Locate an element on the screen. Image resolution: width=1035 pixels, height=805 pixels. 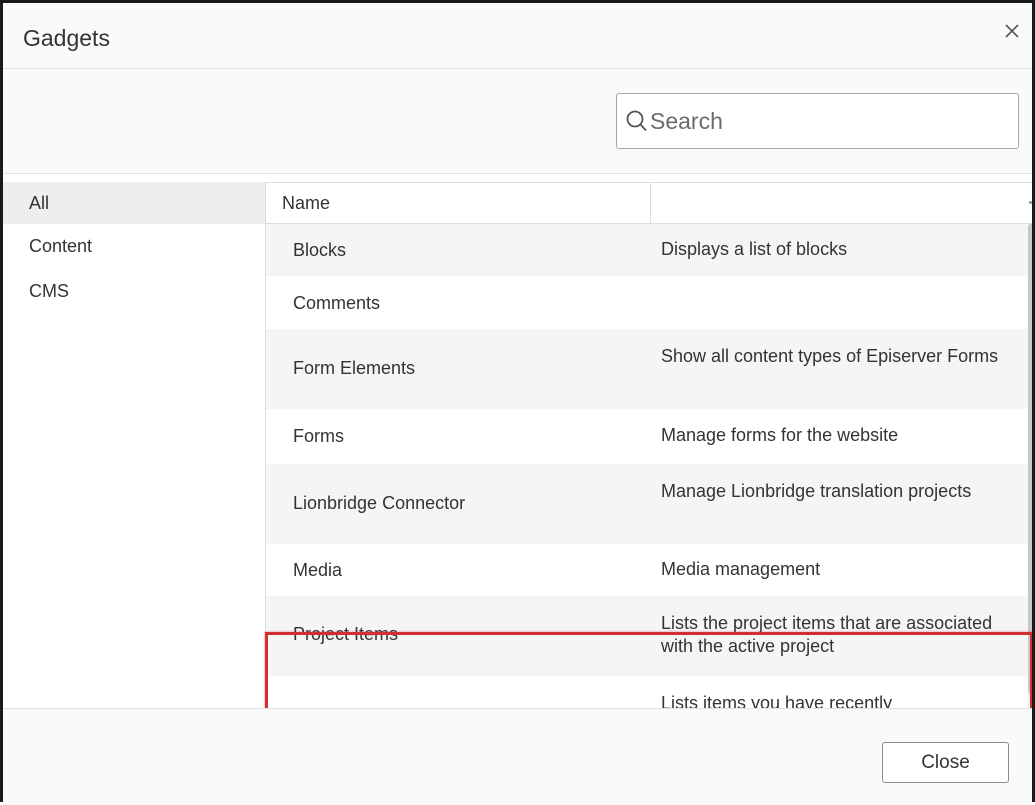
sidebar-item-label: Content is located at coordinates (61, 246).